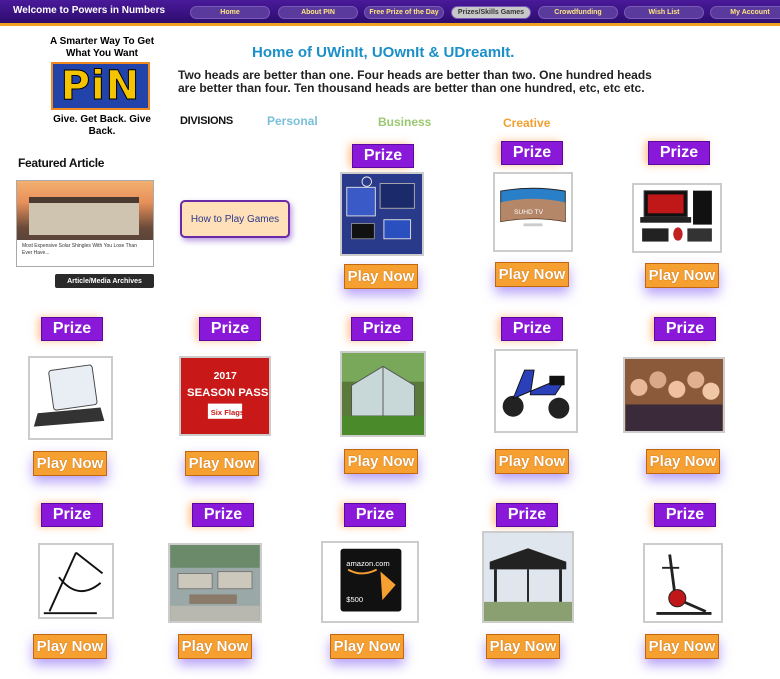  Describe the element at coordinates (84, 216) in the screenshot. I see `house-image` at that location.